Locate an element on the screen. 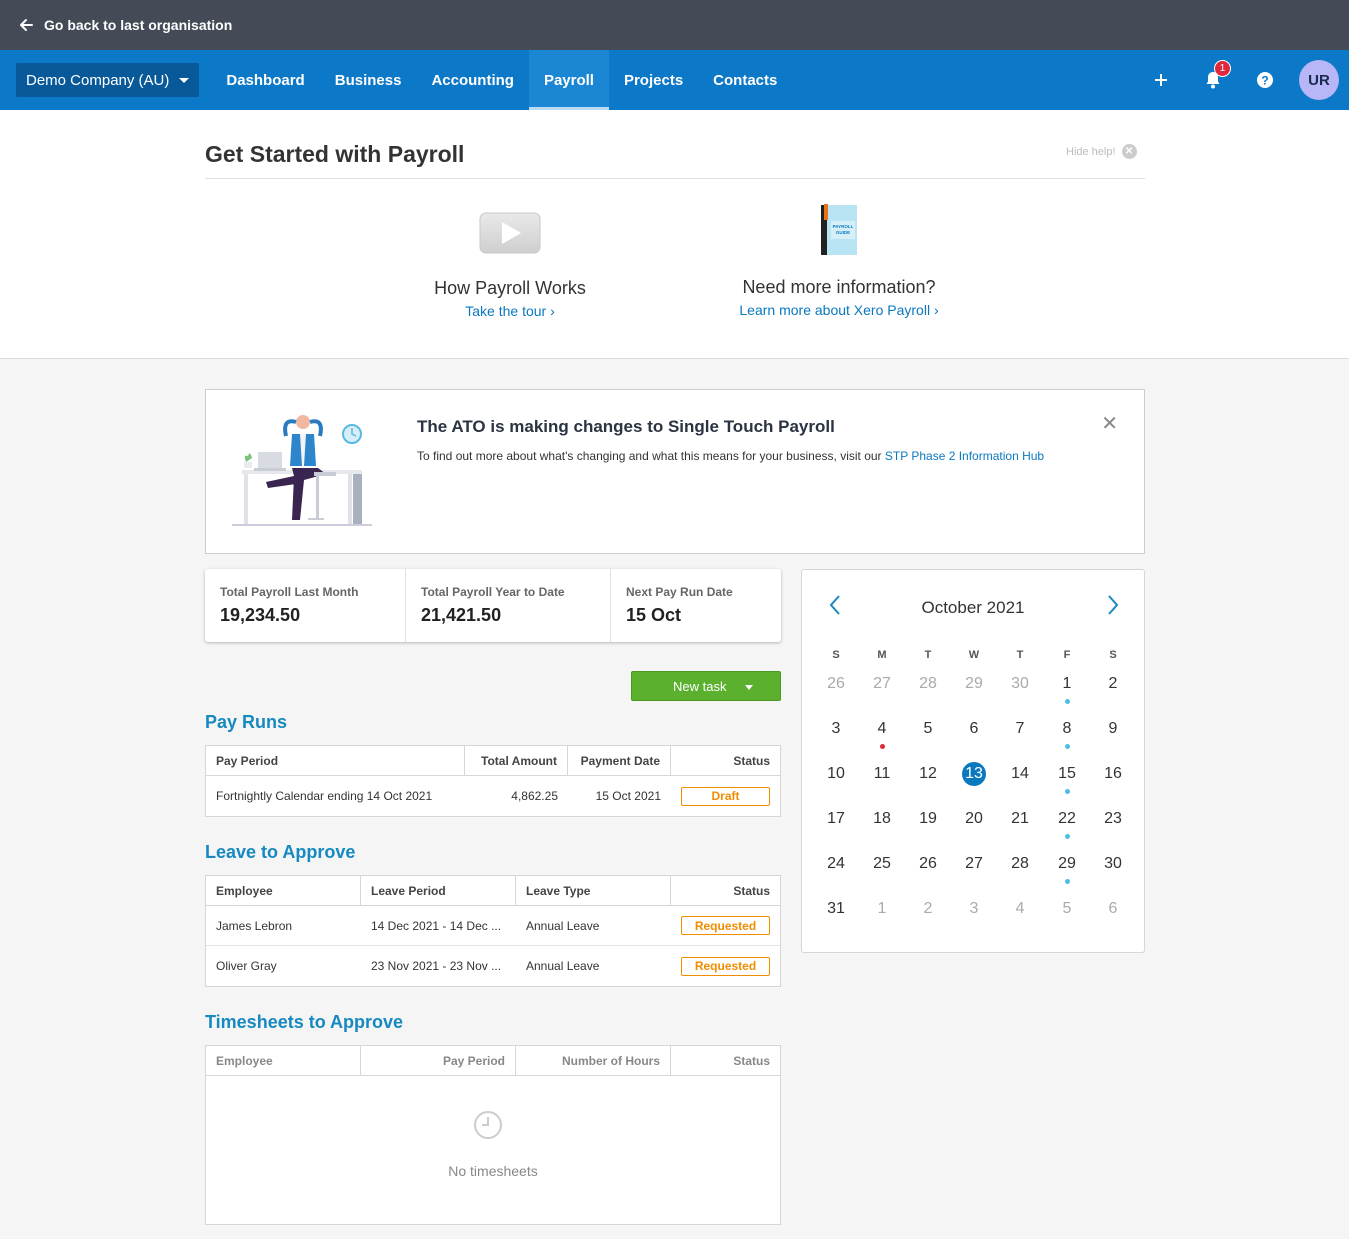  back-link: Go back to last organisation is located at coordinates (125, 25).